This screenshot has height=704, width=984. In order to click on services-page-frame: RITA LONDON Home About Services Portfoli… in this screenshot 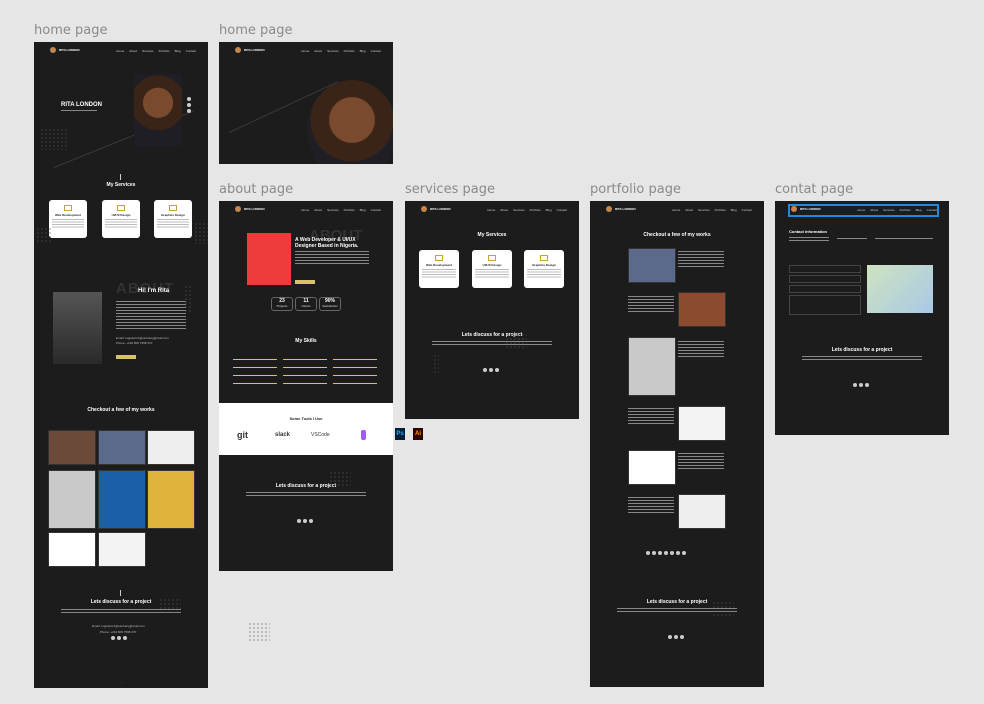, I will do `click(492, 310)`.